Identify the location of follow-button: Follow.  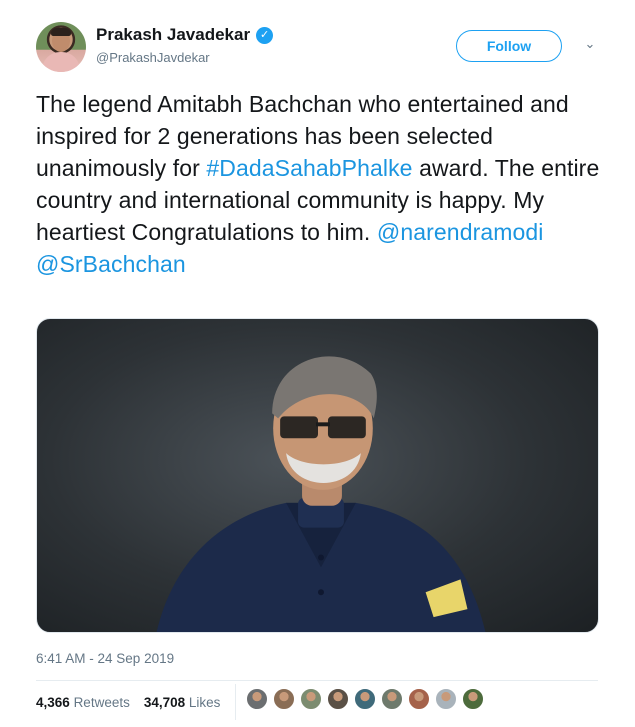
(509, 46).